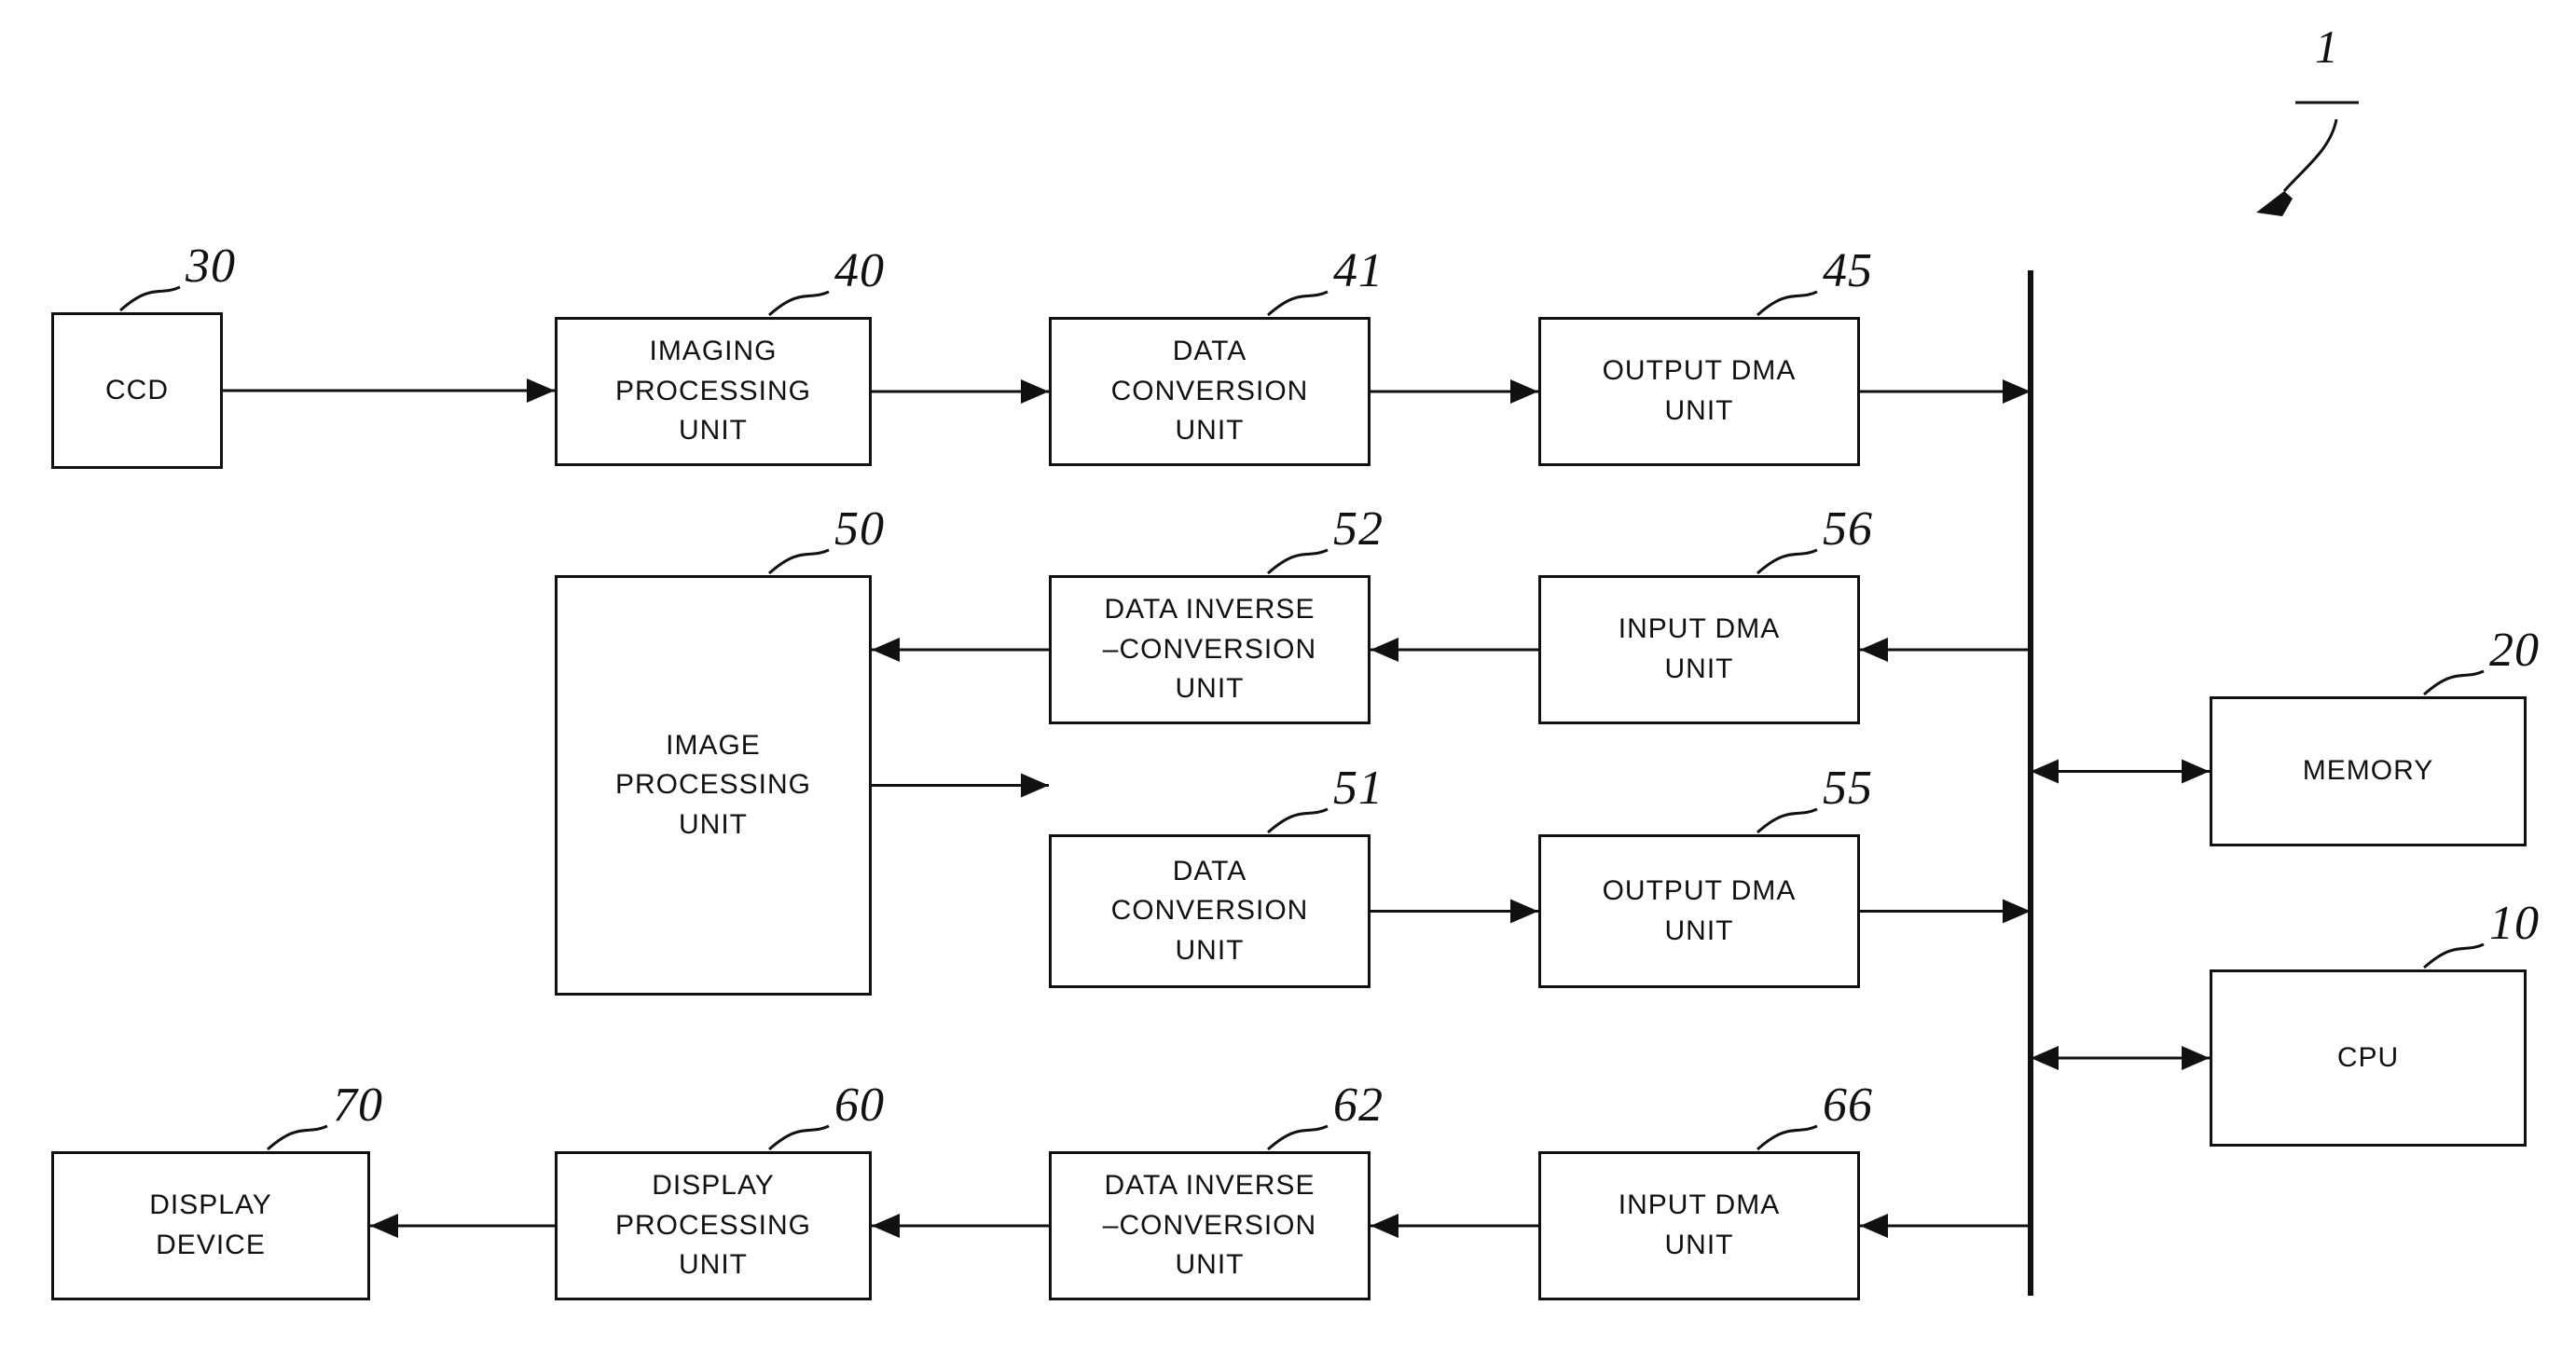  What do you see at coordinates (859, 529) in the screenshot?
I see `reference-numeral-50: 50` at bounding box center [859, 529].